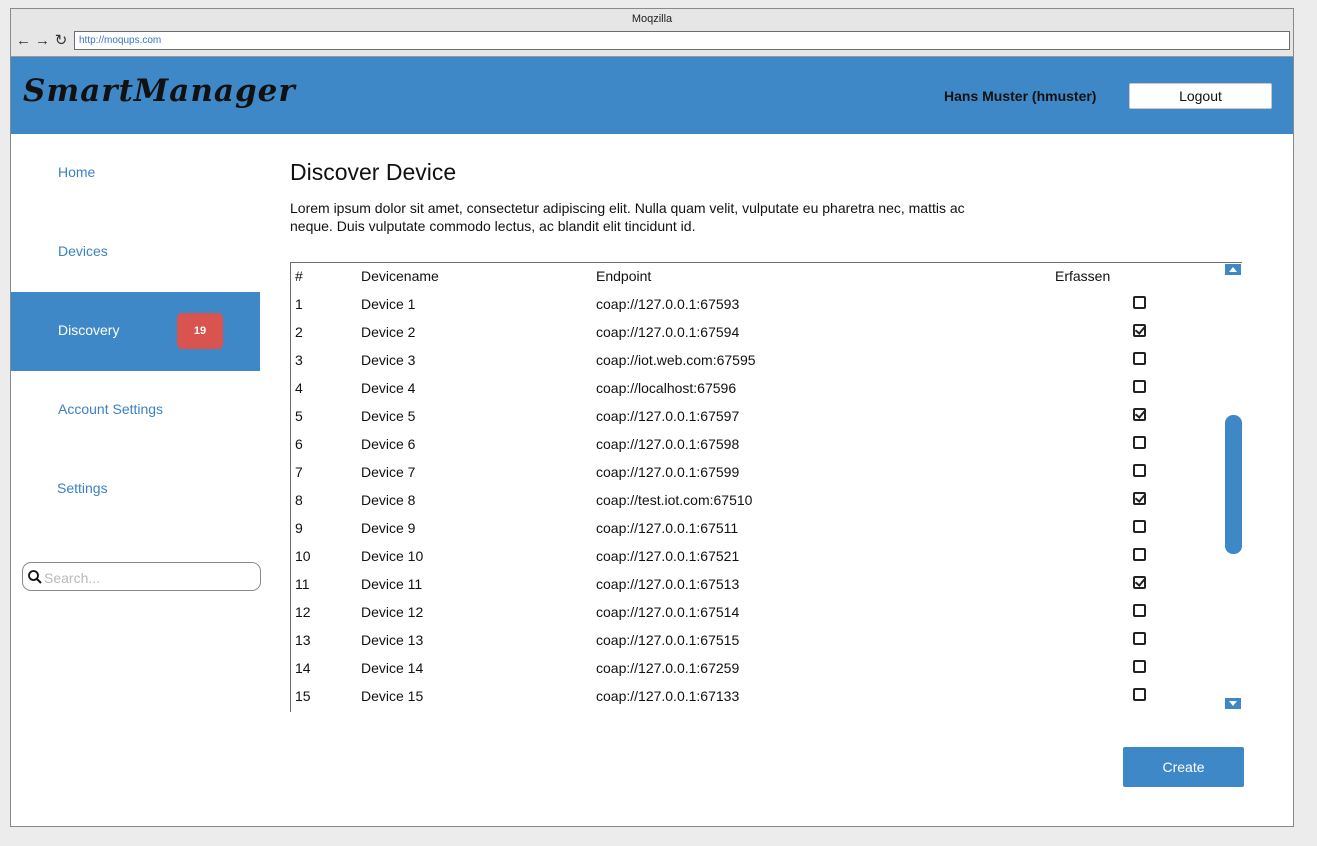  What do you see at coordinates (35, 577) in the screenshot?
I see `search-icon` at bounding box center [35, 577].